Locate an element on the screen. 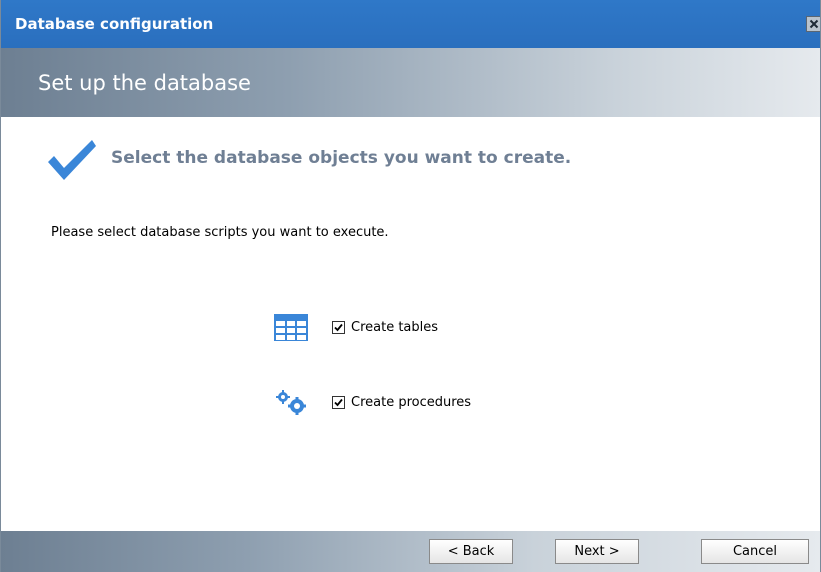 The width and height of the screenshot is (821, 572). close-button is located at coordinates (813, 24).